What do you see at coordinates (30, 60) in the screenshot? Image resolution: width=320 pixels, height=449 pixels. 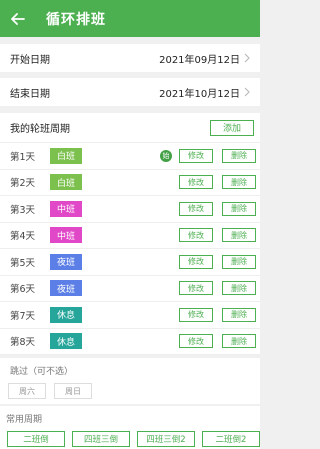 I see `start-date-label: 开始日期` at bounding box center [30, 60].